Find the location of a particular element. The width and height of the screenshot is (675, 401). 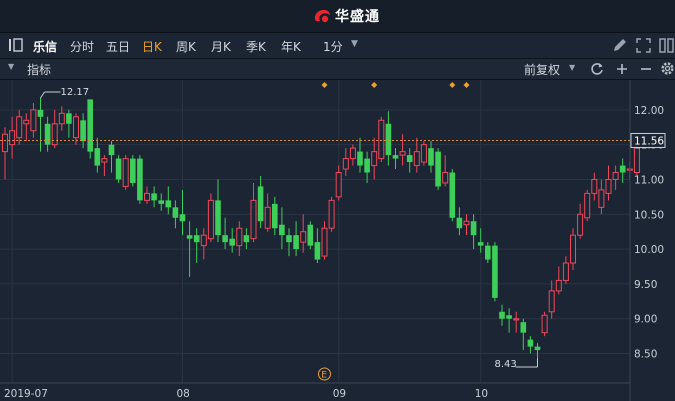

y-tick-label: 8.50 is located at coordinates (645, 355).